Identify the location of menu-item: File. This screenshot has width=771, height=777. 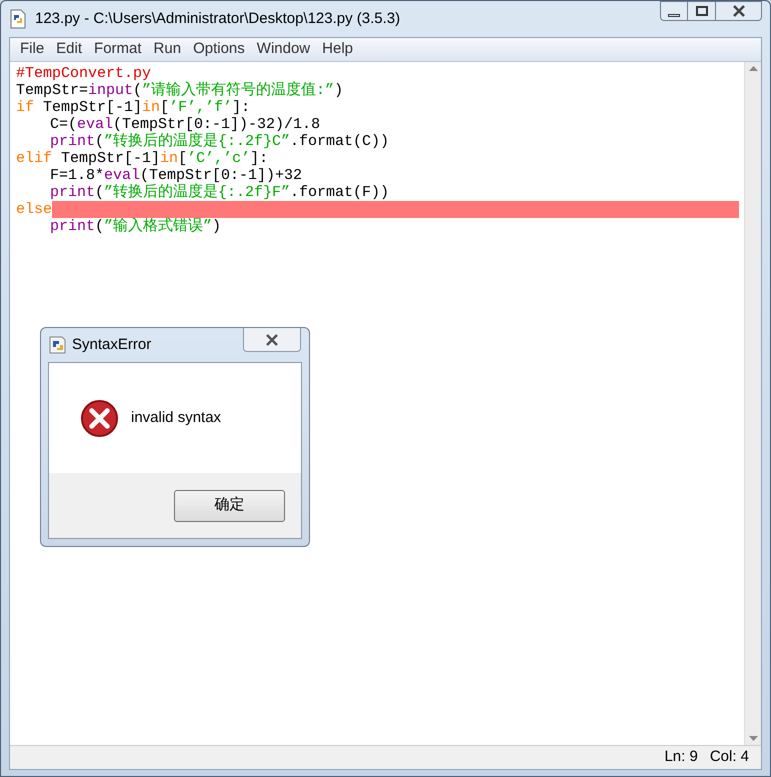
(32, 49).